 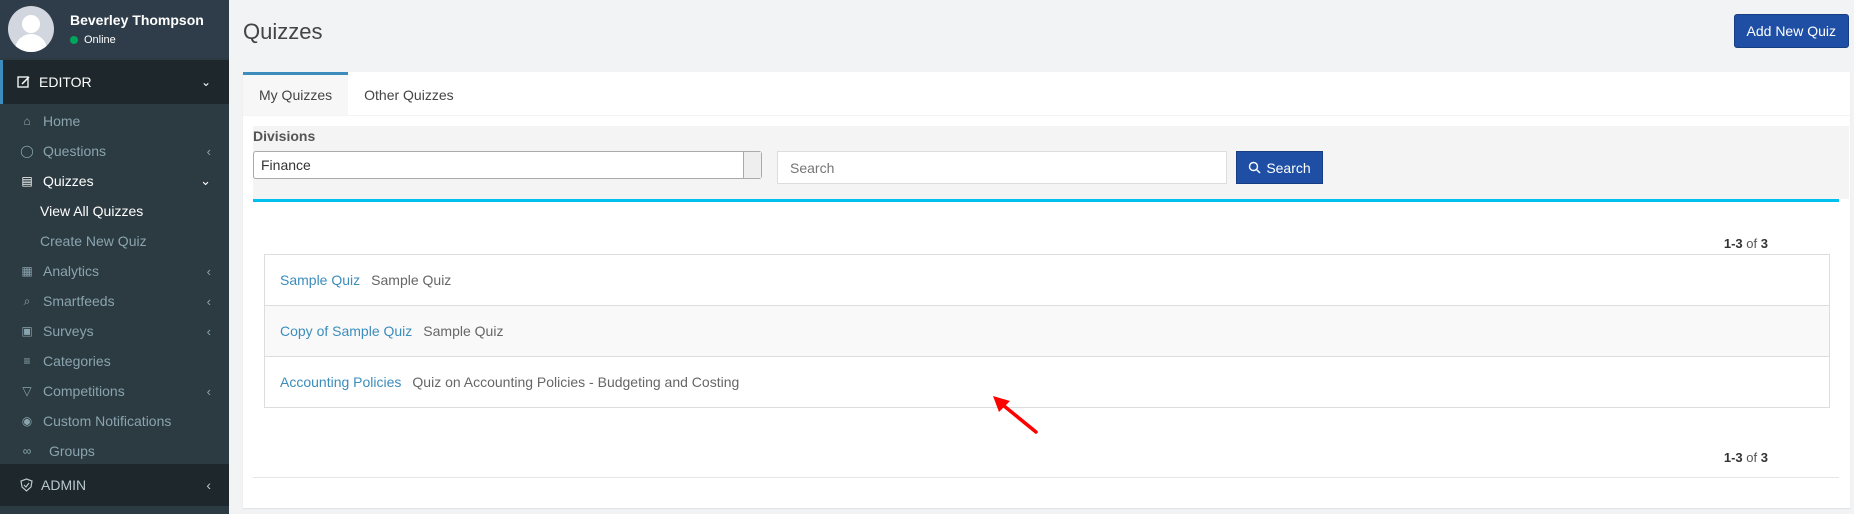 I want to click on sidebar-item-analytics: ▦ Analytics ‹, so click(x=114, y=271).